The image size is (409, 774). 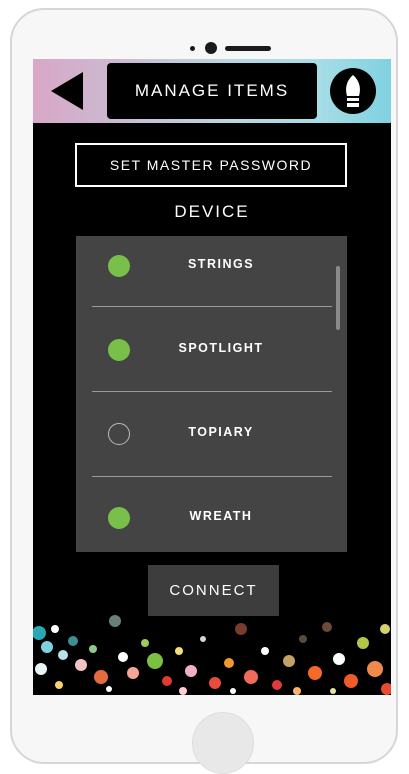 I want to click on unselected-indicator-icon, so click(x=119, y=434).